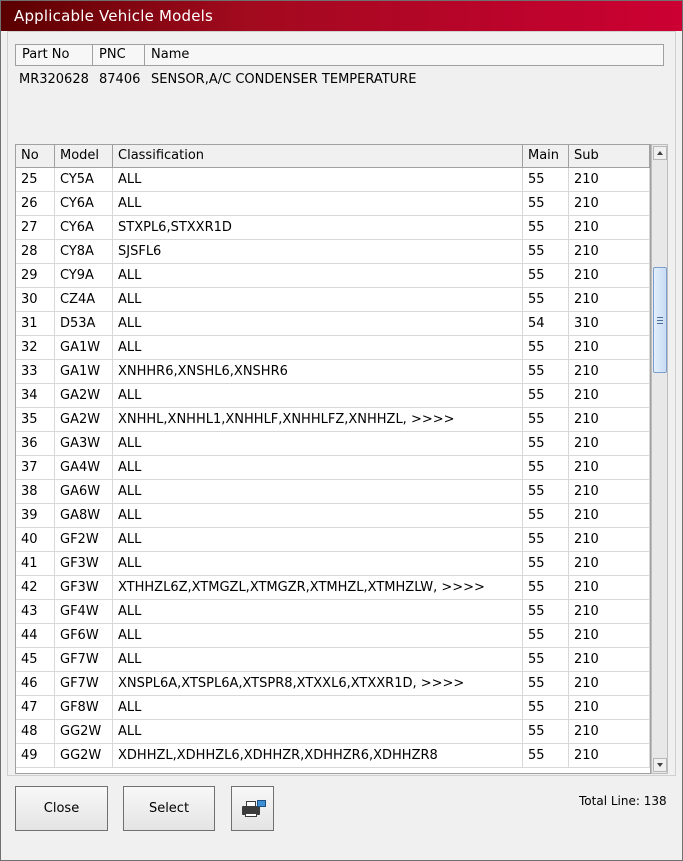  What do you see at coordinates (35, 635) in the screenshot?
I see `cell-no: 44` at bounding box center [35, 635].